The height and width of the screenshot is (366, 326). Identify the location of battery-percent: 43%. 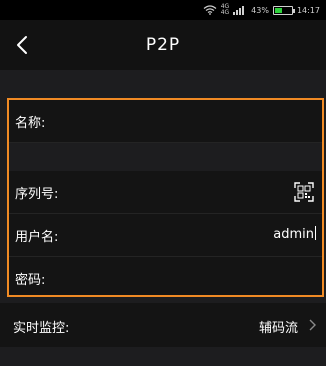
(260, 10).